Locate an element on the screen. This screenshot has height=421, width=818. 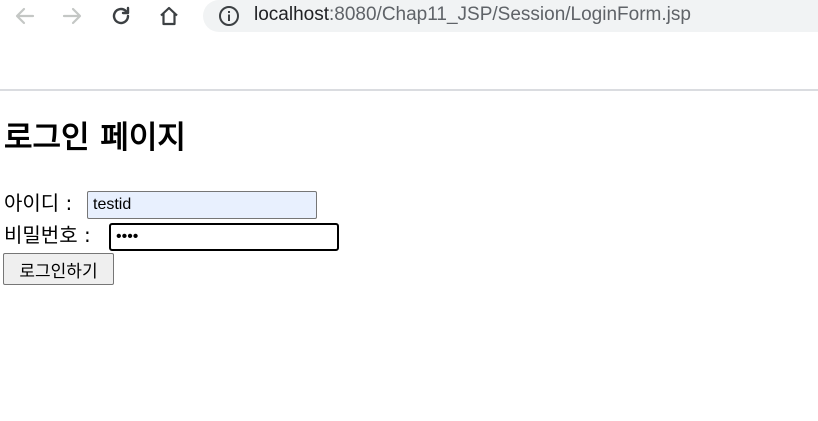
back-button is located at coordinates (25, 16).